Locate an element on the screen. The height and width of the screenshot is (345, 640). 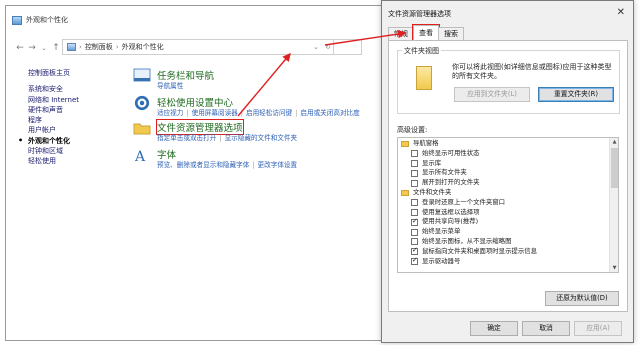
settings-checkbox-row: 显示库 is located at coordinates (509, 164).